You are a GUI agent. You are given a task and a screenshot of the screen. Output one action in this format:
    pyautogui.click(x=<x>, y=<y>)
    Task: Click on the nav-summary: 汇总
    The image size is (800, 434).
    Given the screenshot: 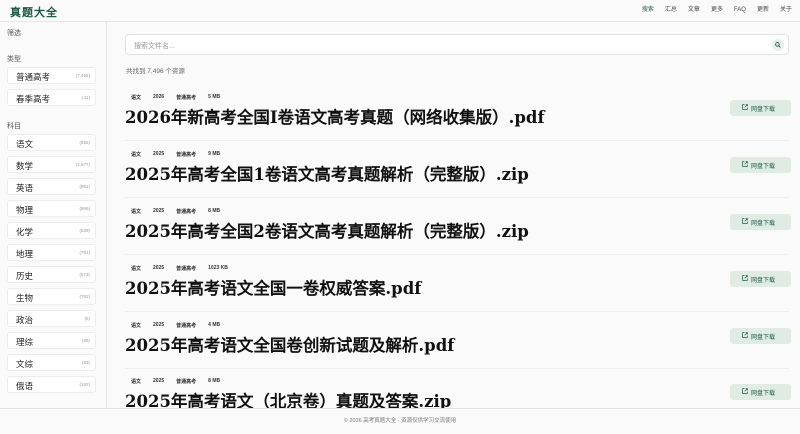 What is the action you would take?
    pyautogui.click(x=671, y=10)
    